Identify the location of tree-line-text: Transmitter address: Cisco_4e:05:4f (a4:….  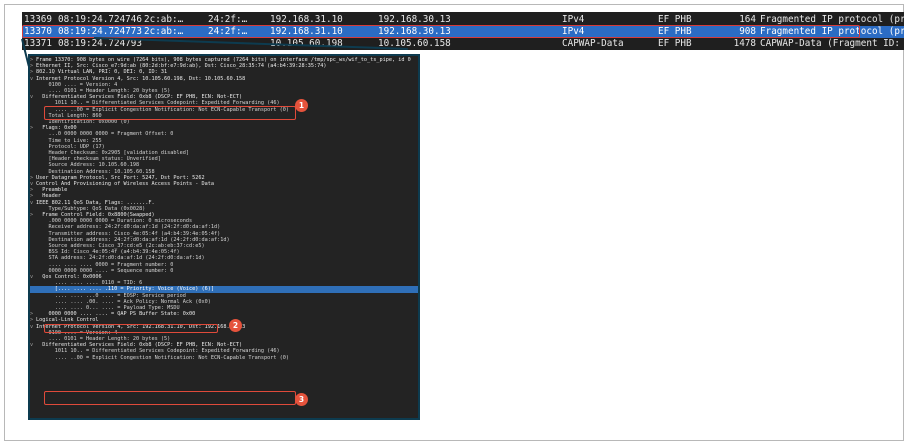
(128, 233).